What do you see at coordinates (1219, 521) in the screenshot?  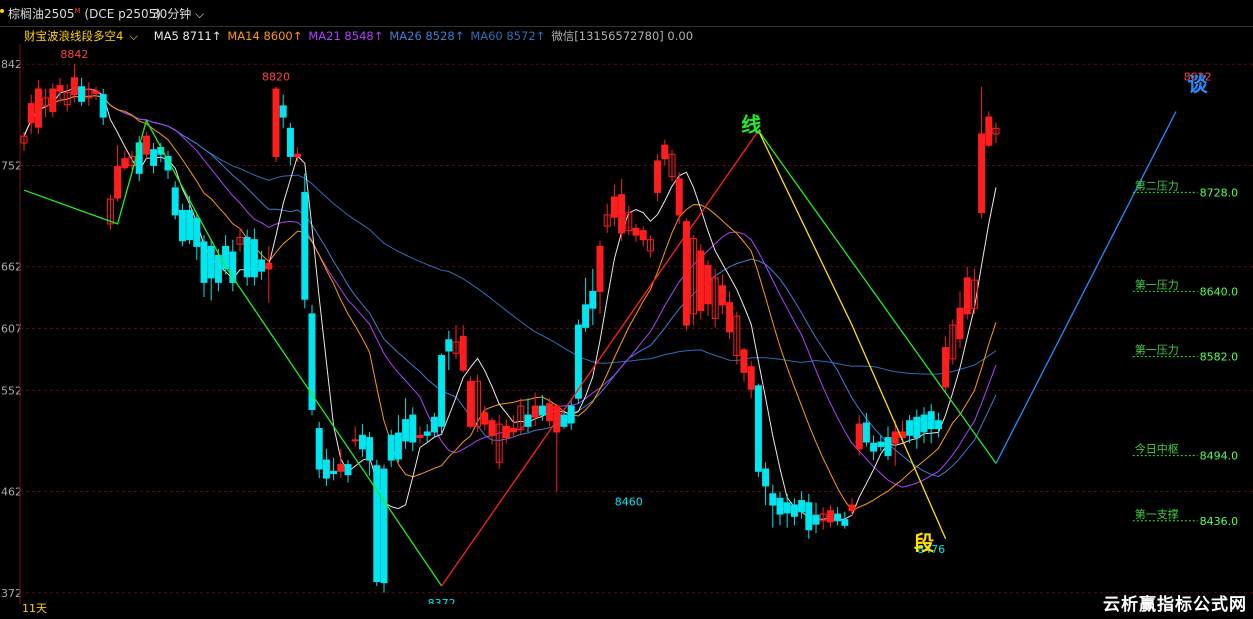 I see `level-value: 8436.0` at bounding box center [1219, 521].